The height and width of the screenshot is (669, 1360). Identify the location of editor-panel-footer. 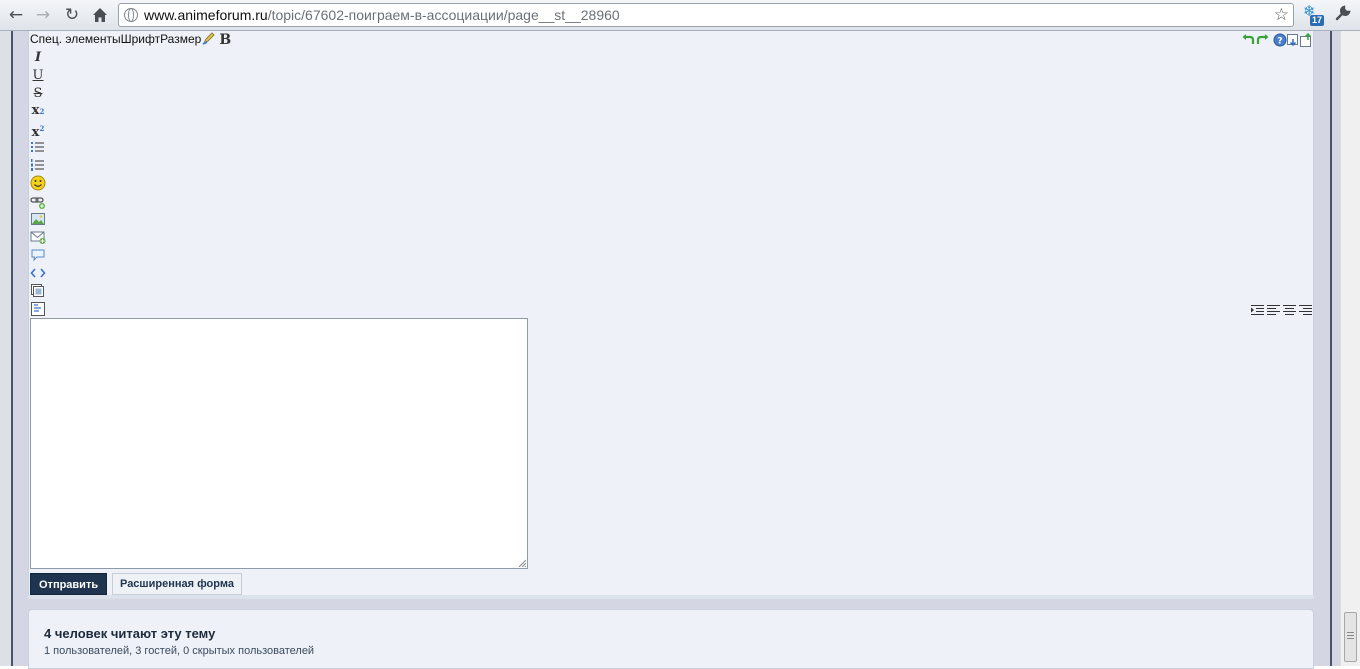
(671, 597).